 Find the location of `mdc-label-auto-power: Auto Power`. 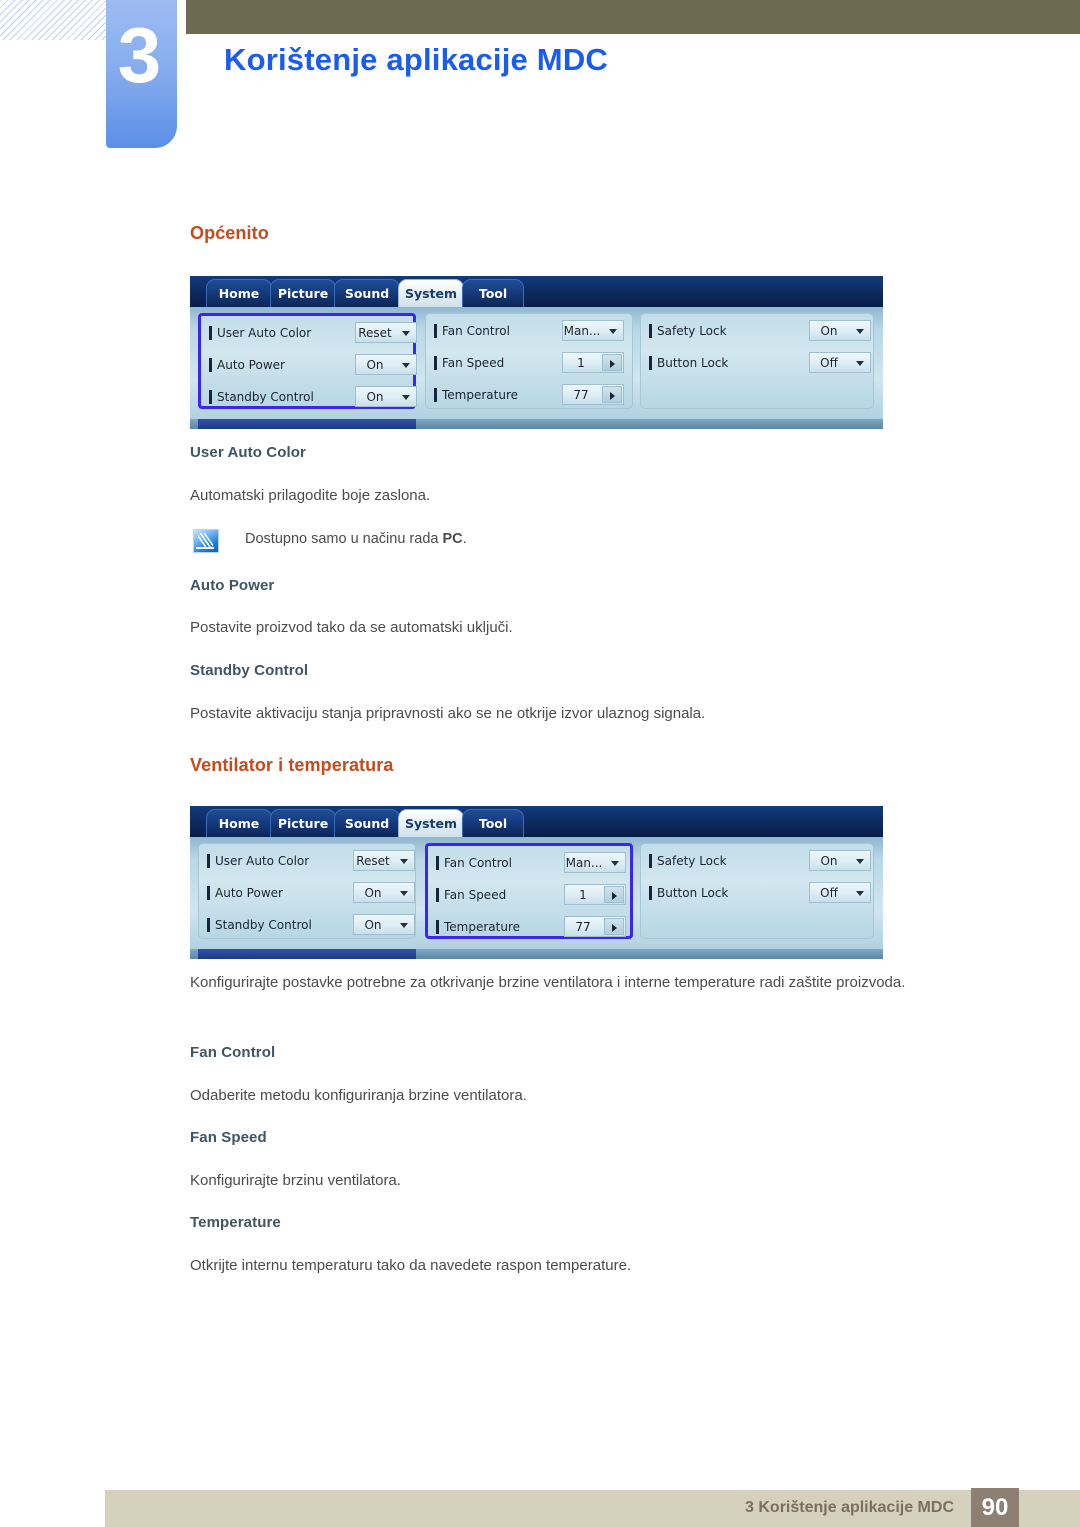

mdc-label-auto-power: Auto Power is located at coordinates (249, 893).